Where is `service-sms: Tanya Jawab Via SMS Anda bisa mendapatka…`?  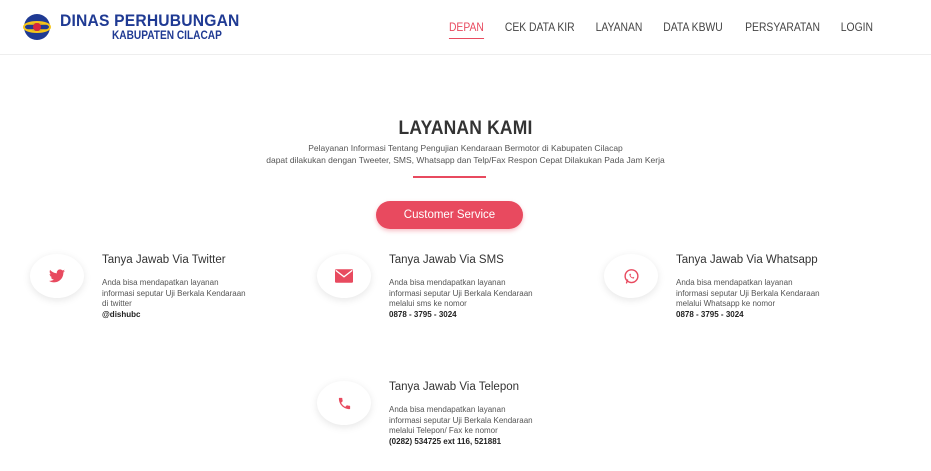 service-sms: Tanya Jawab Via SMS Anda bisa mendapatka… is located at coordinates (457, 299).